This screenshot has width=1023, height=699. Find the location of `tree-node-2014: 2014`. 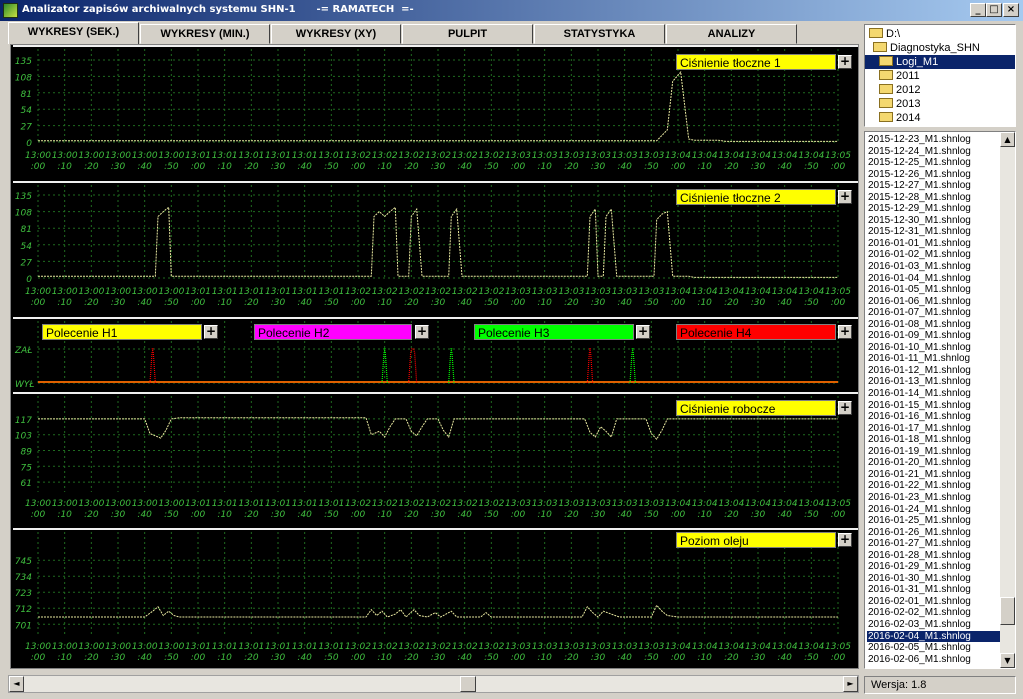

tree-node-2014: 2014 is located at coordinates (899, 118).